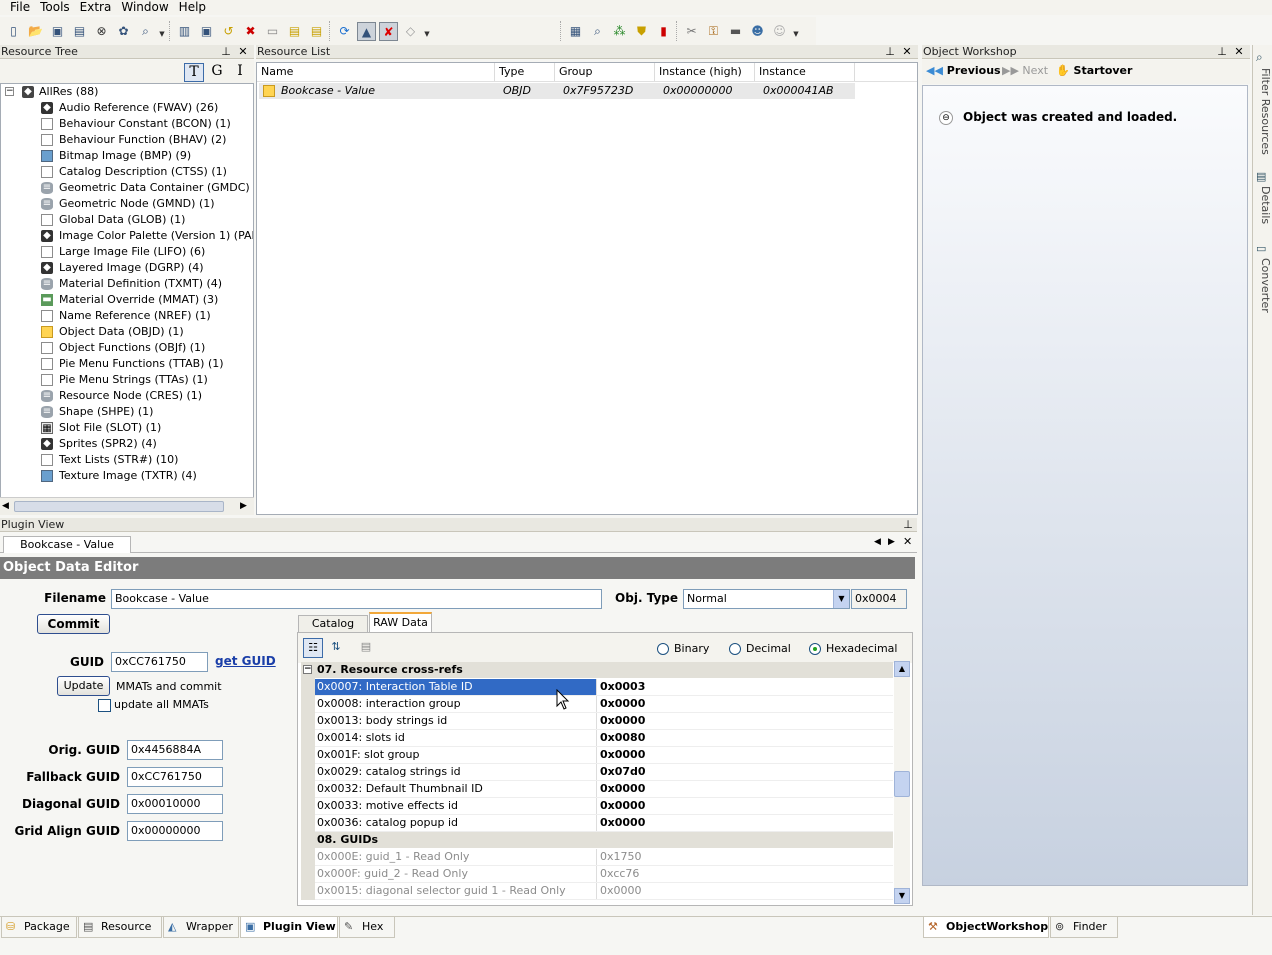  What do you see at coordinates (963, 70) in the screenshot?
I see `previous-button: ◀◀ Previous` at bounding box center [963, 70].